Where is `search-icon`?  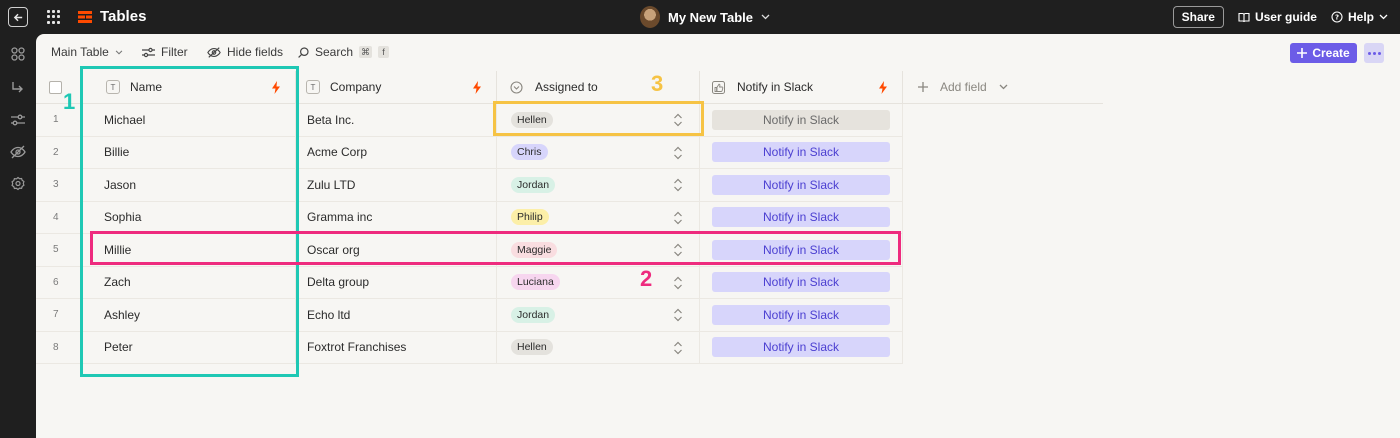
search-icon is located at coordinates (303, 52).